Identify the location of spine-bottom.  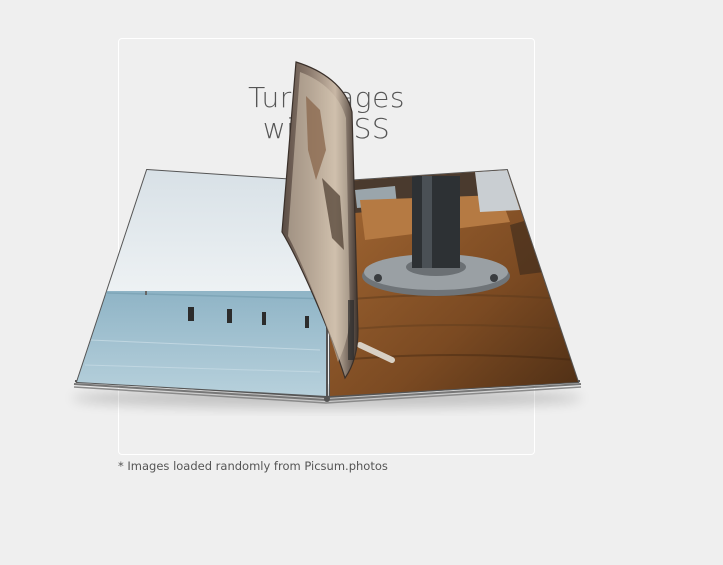
(327, 399).